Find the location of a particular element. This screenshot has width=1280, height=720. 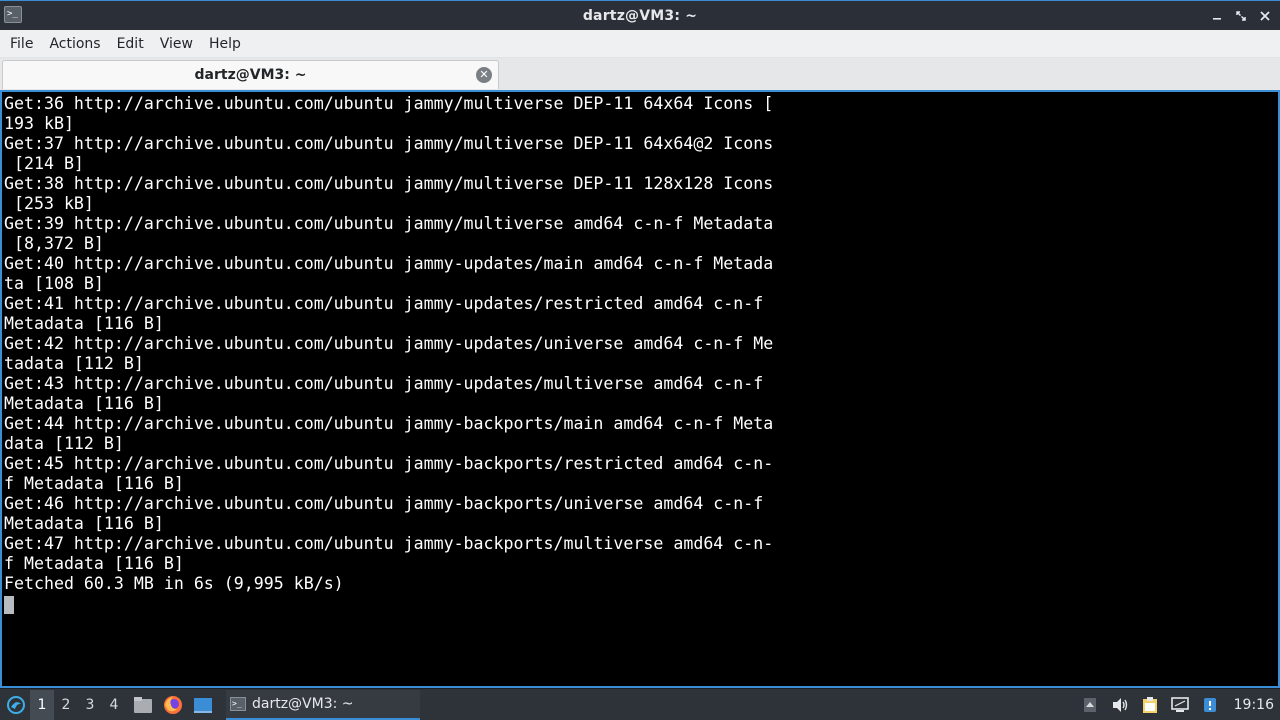

window-titlebar: >_ dartz@VM3: ~ is located at coordinates (640, 15).